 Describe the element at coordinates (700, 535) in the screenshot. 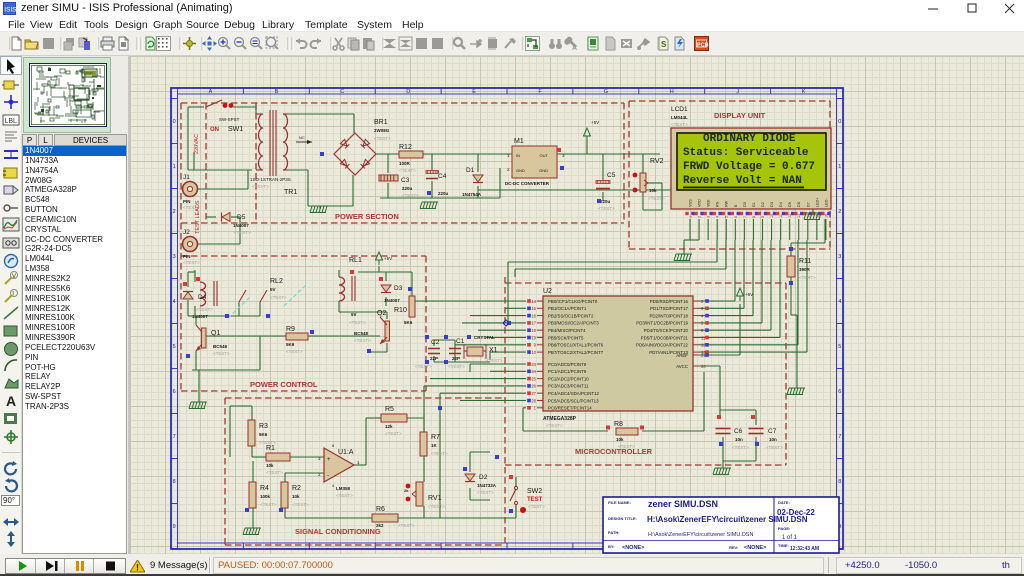

I see `svg-text:H:\Asok\ZenerEFY\circuit\zener: H:\Asok\ZenerEFY\circuit\zener SIMU.DSN` at that location.